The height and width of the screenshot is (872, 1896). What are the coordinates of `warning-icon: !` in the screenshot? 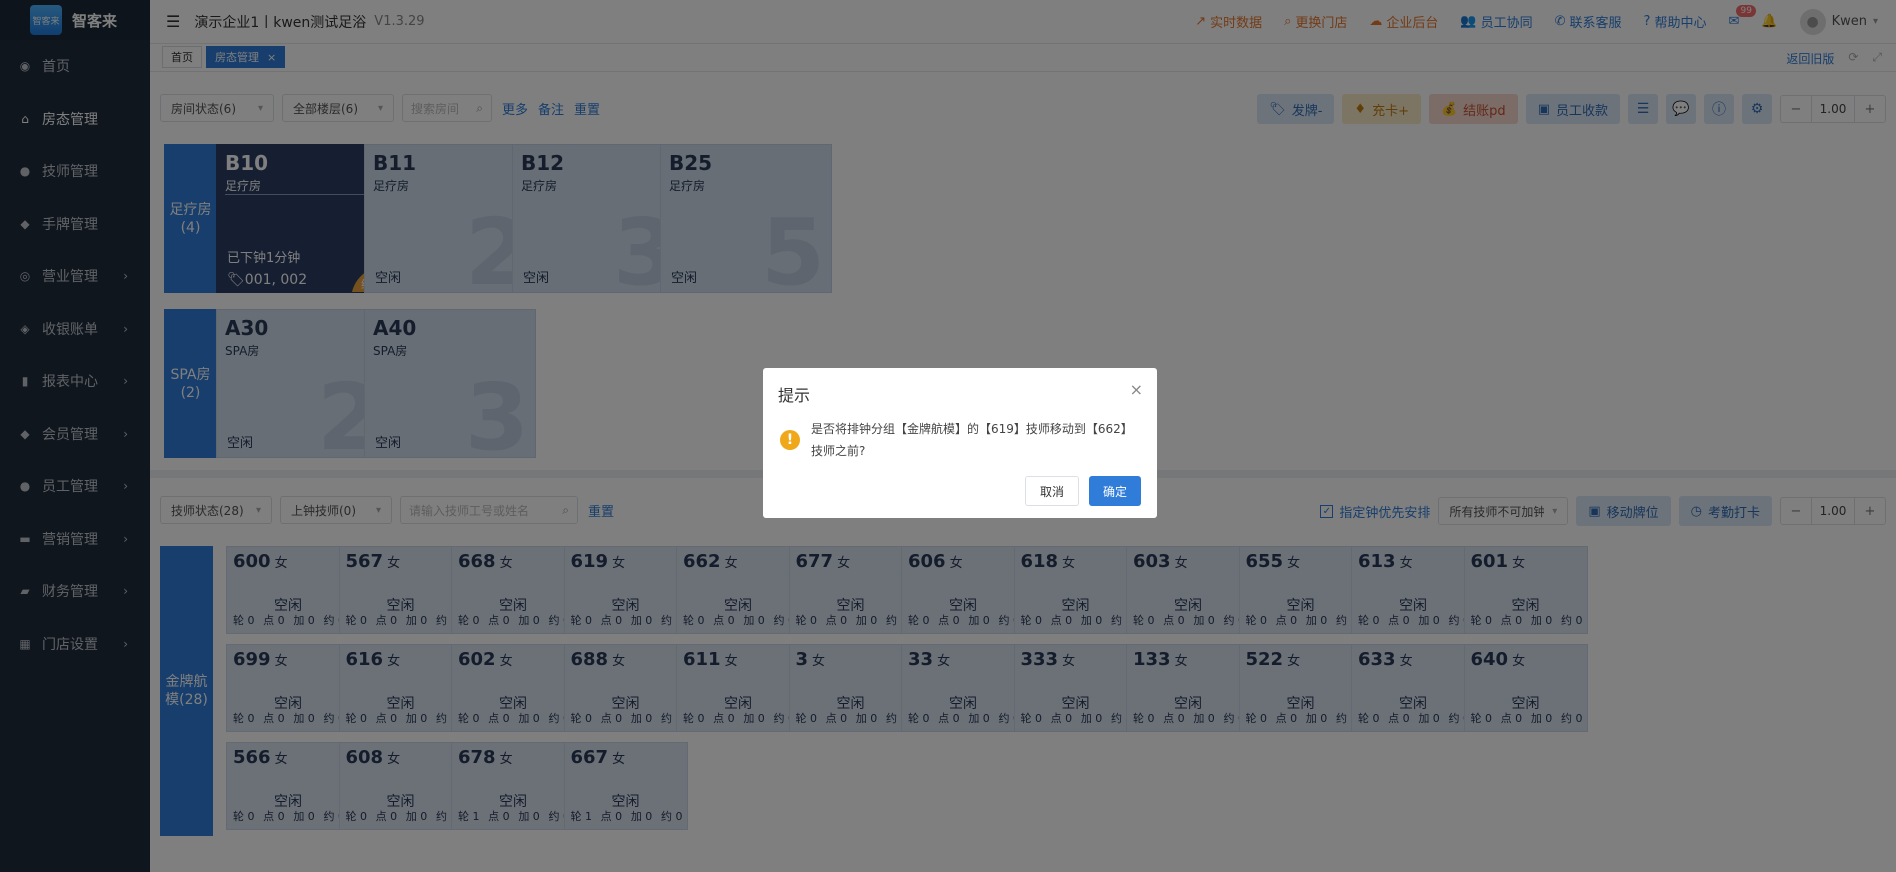 It's located at (790, 440).